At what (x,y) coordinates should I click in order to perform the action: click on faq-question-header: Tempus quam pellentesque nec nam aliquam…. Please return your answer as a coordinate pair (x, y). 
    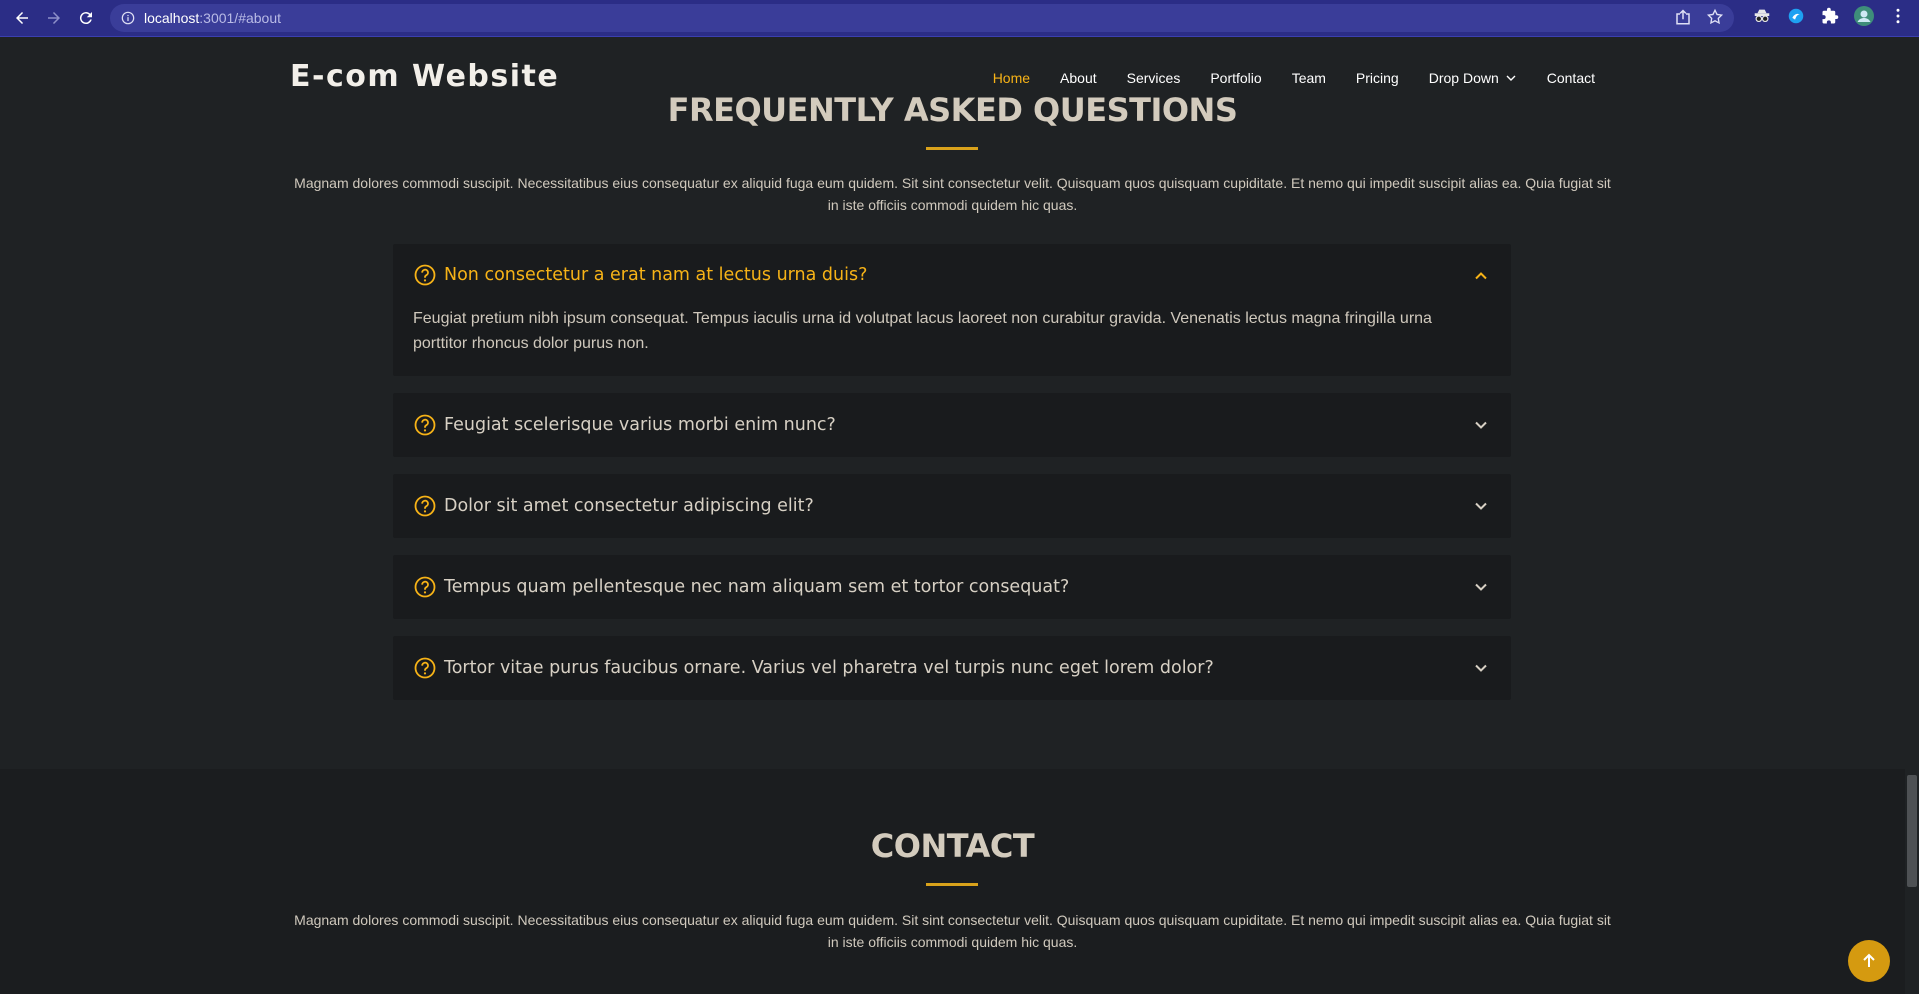
    Looking at the image, I should click on (952, 587).